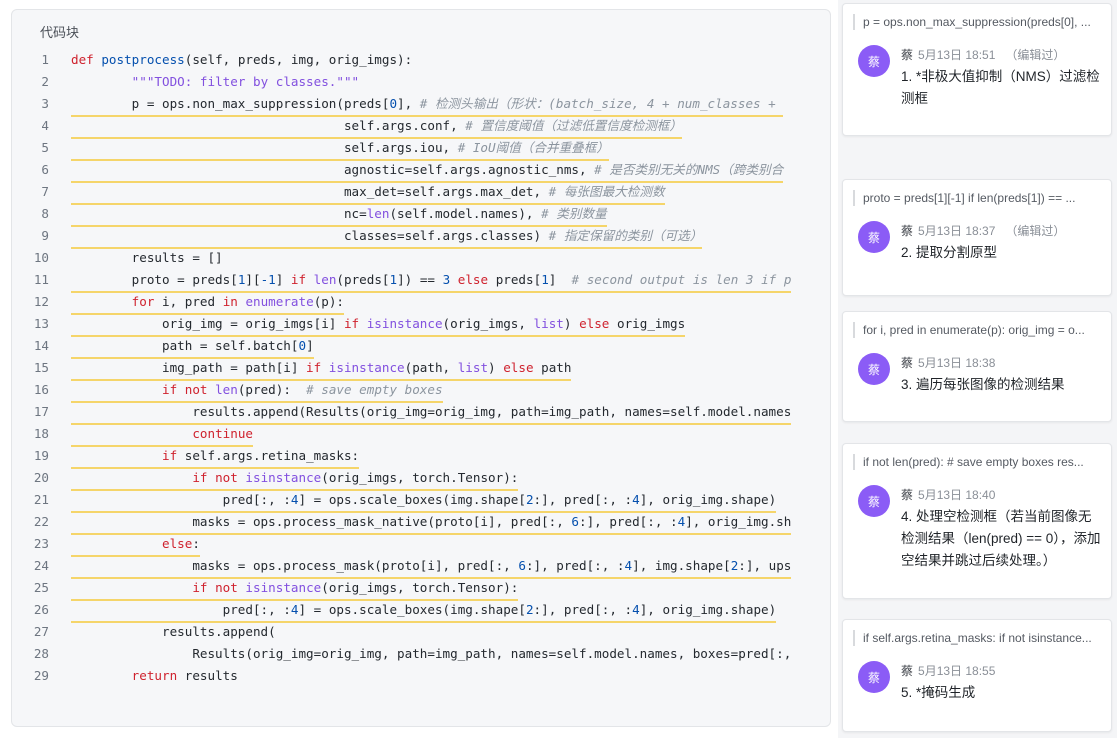 This screenshot has width=1117, height=738. I want to click on highlighted-code-text: classes=self.args.classes) # 指定保留的类别（可选）, so click(387, 237).